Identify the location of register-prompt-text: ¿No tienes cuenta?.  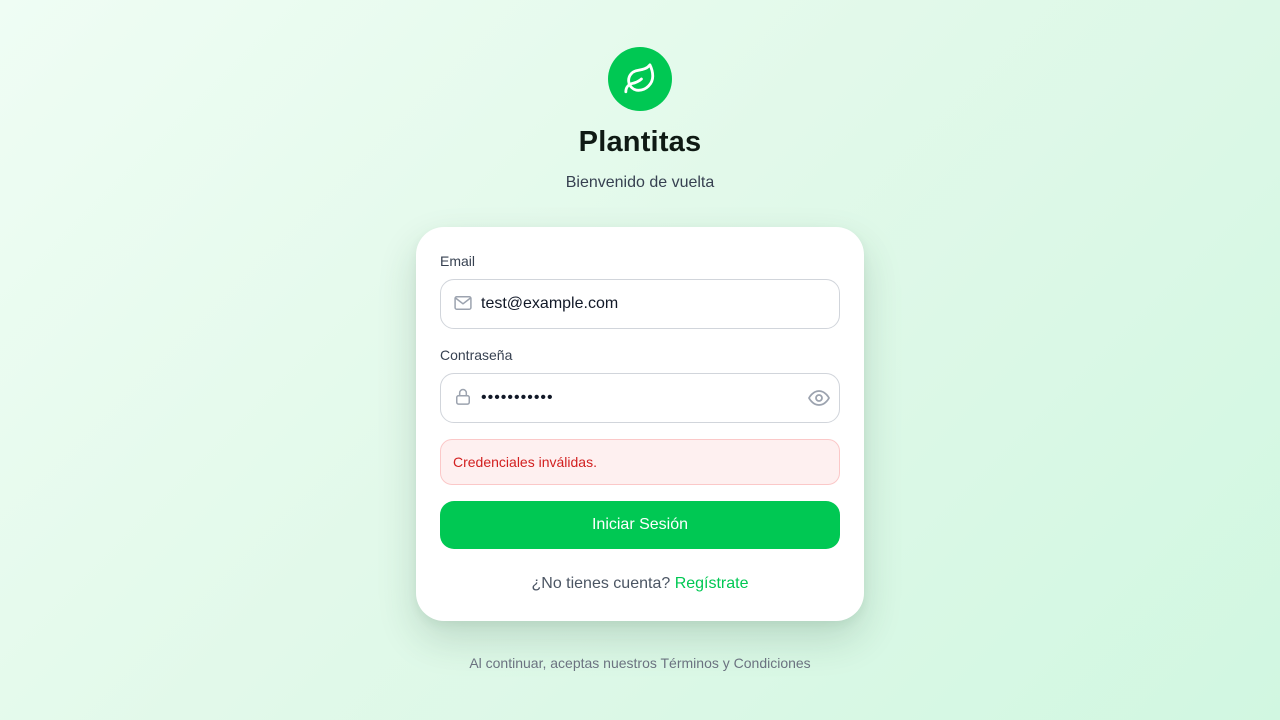
(601, 583).